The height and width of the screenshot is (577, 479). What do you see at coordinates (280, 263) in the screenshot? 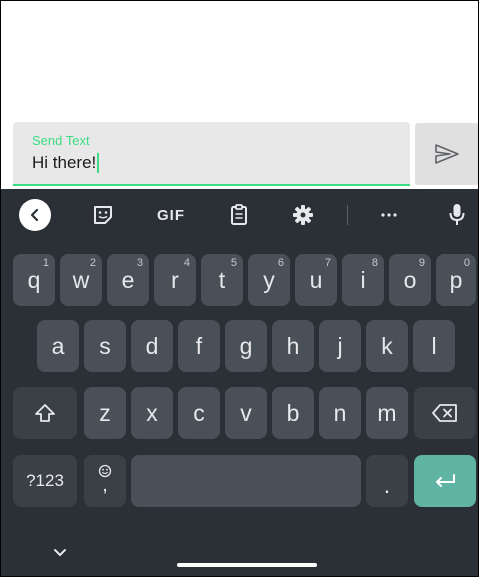
I see `key-hint: 6` at bounding box center [280, 263].